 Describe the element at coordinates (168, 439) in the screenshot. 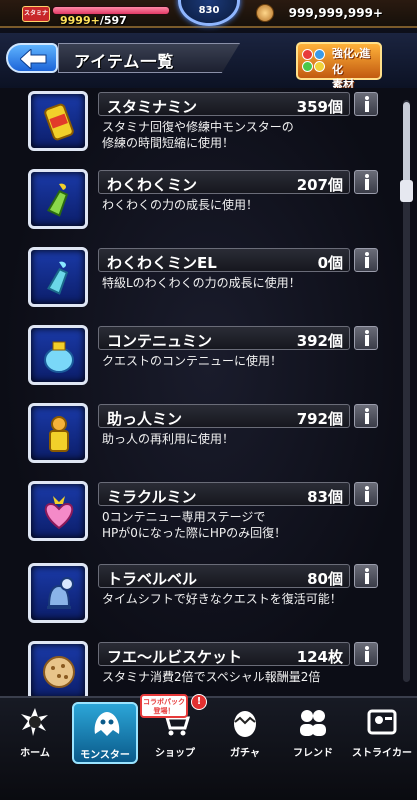

I see `item-description: 助っ人の再利用に使用！` at that location.